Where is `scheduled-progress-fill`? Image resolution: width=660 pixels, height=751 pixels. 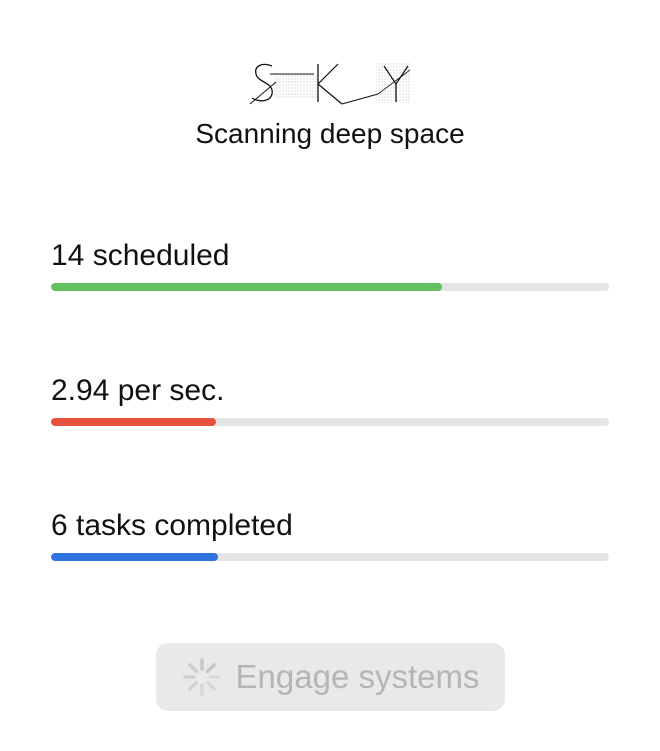 scheduled-progress-fill is located at coordinates (246, 287).